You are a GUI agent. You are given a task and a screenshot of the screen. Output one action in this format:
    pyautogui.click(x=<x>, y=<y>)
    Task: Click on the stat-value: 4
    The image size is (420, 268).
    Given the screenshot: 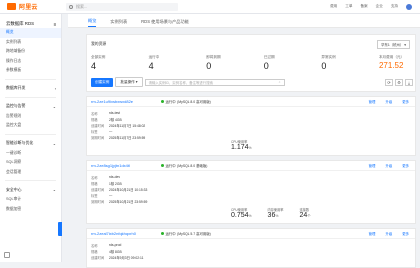 What is the action you would take?
    pyautogui.click(x=94, y=66)
    